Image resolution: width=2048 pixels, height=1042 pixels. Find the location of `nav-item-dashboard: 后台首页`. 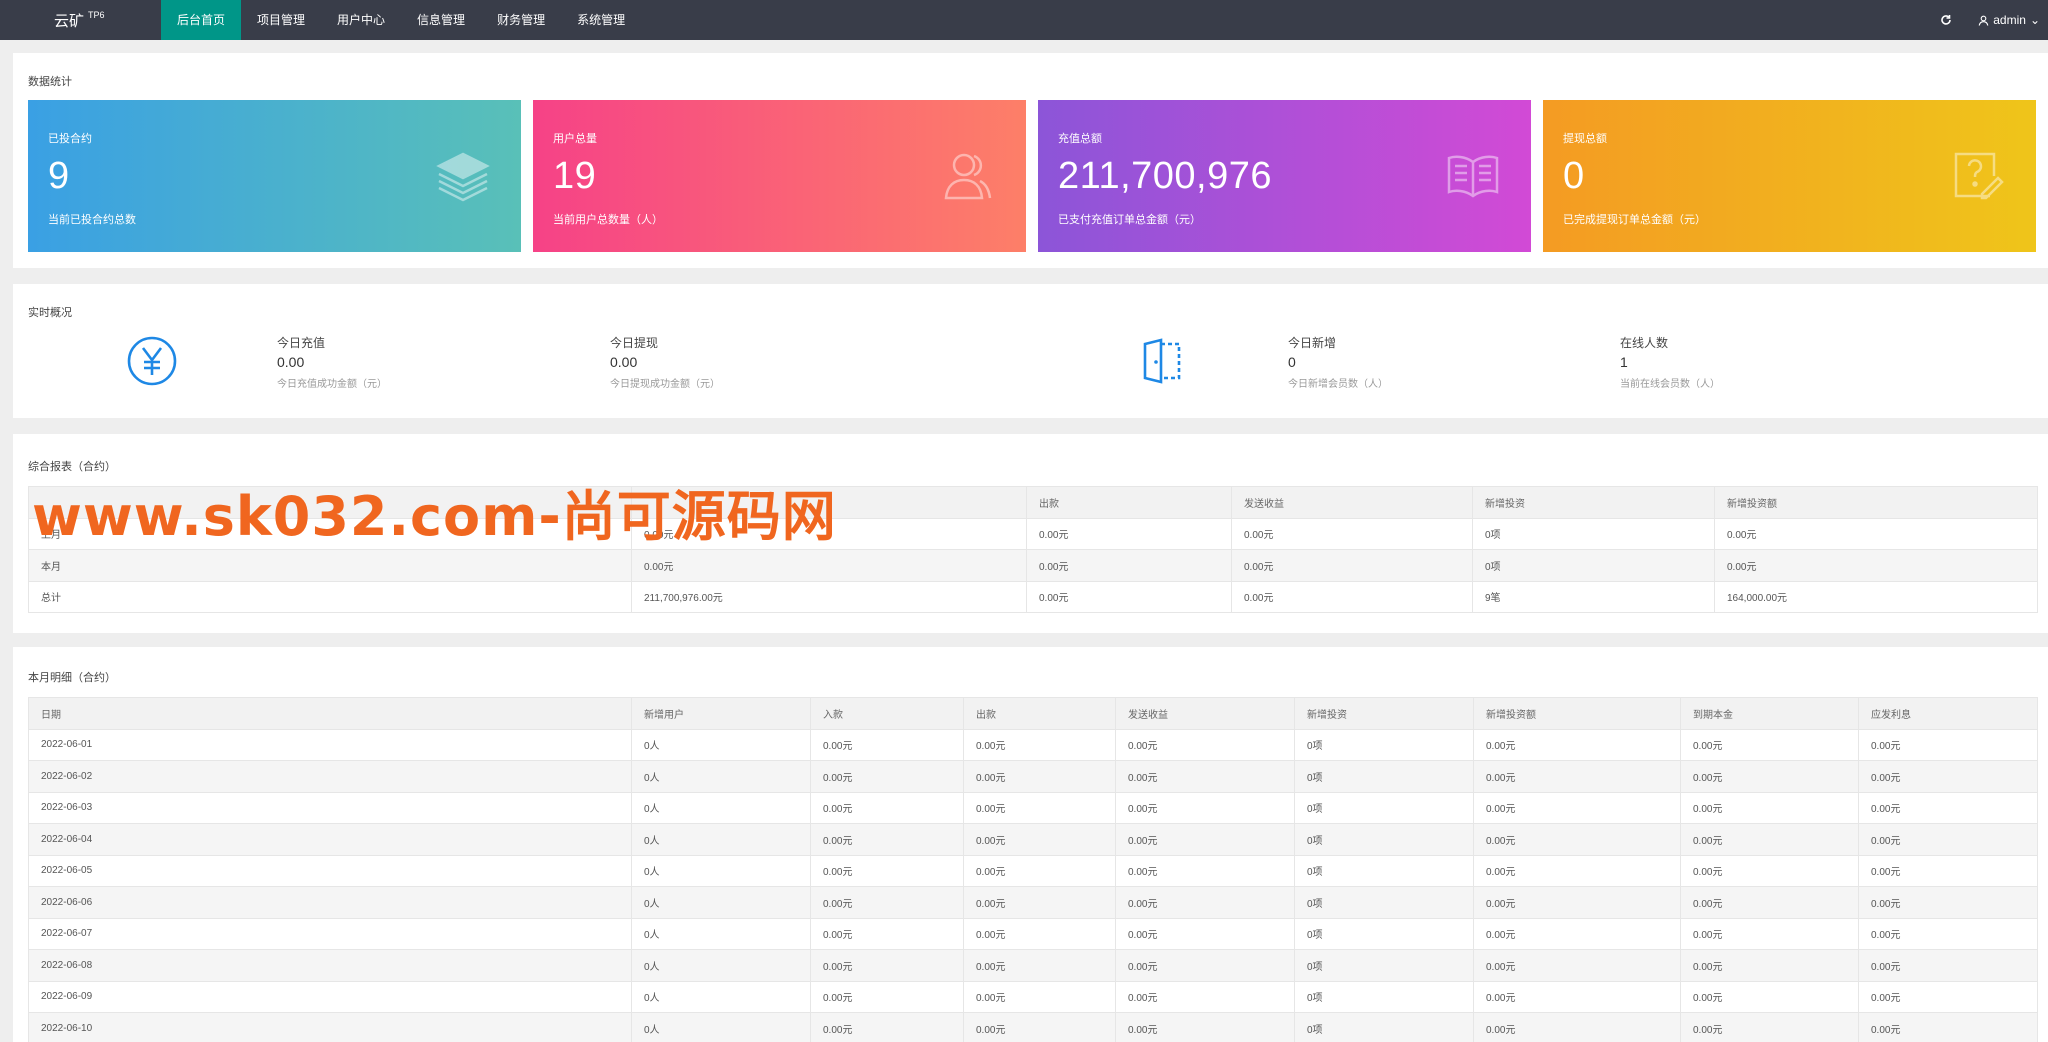

nav-item-dashboard: 后台首页 is located at coordinates (201, 20).